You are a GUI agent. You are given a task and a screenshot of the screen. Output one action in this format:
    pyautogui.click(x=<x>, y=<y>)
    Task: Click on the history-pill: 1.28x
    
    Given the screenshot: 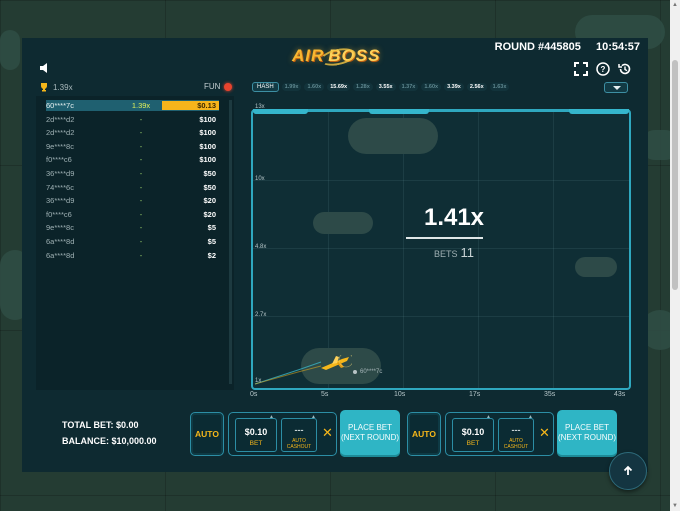 What is the action you would take?
    pyautogui.click(x=363, y=87)
    